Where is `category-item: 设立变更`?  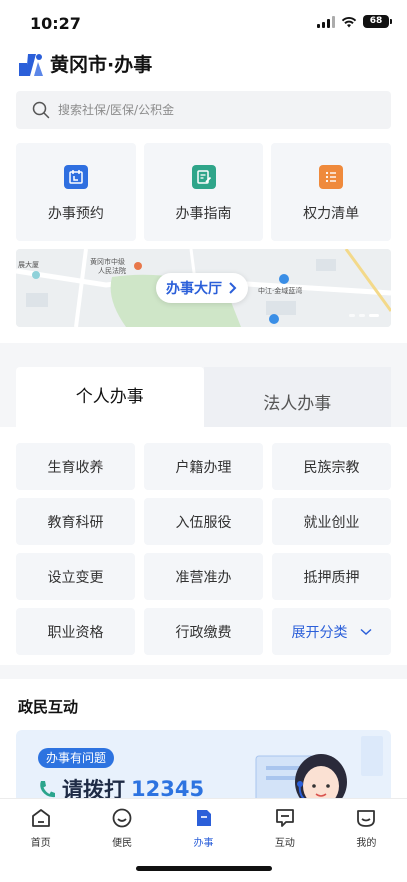
category-item: 设立变更 is located at coordinates (75, 576).